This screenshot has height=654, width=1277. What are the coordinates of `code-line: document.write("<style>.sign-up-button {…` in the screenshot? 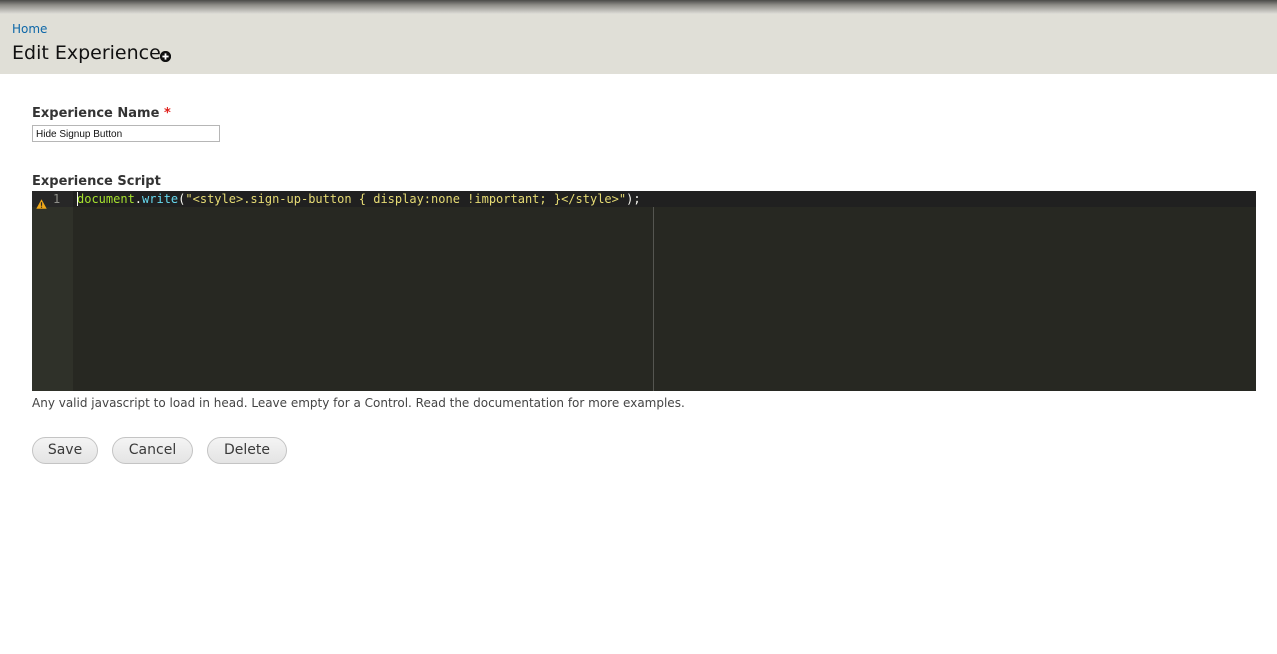 It's located at (359, 199).